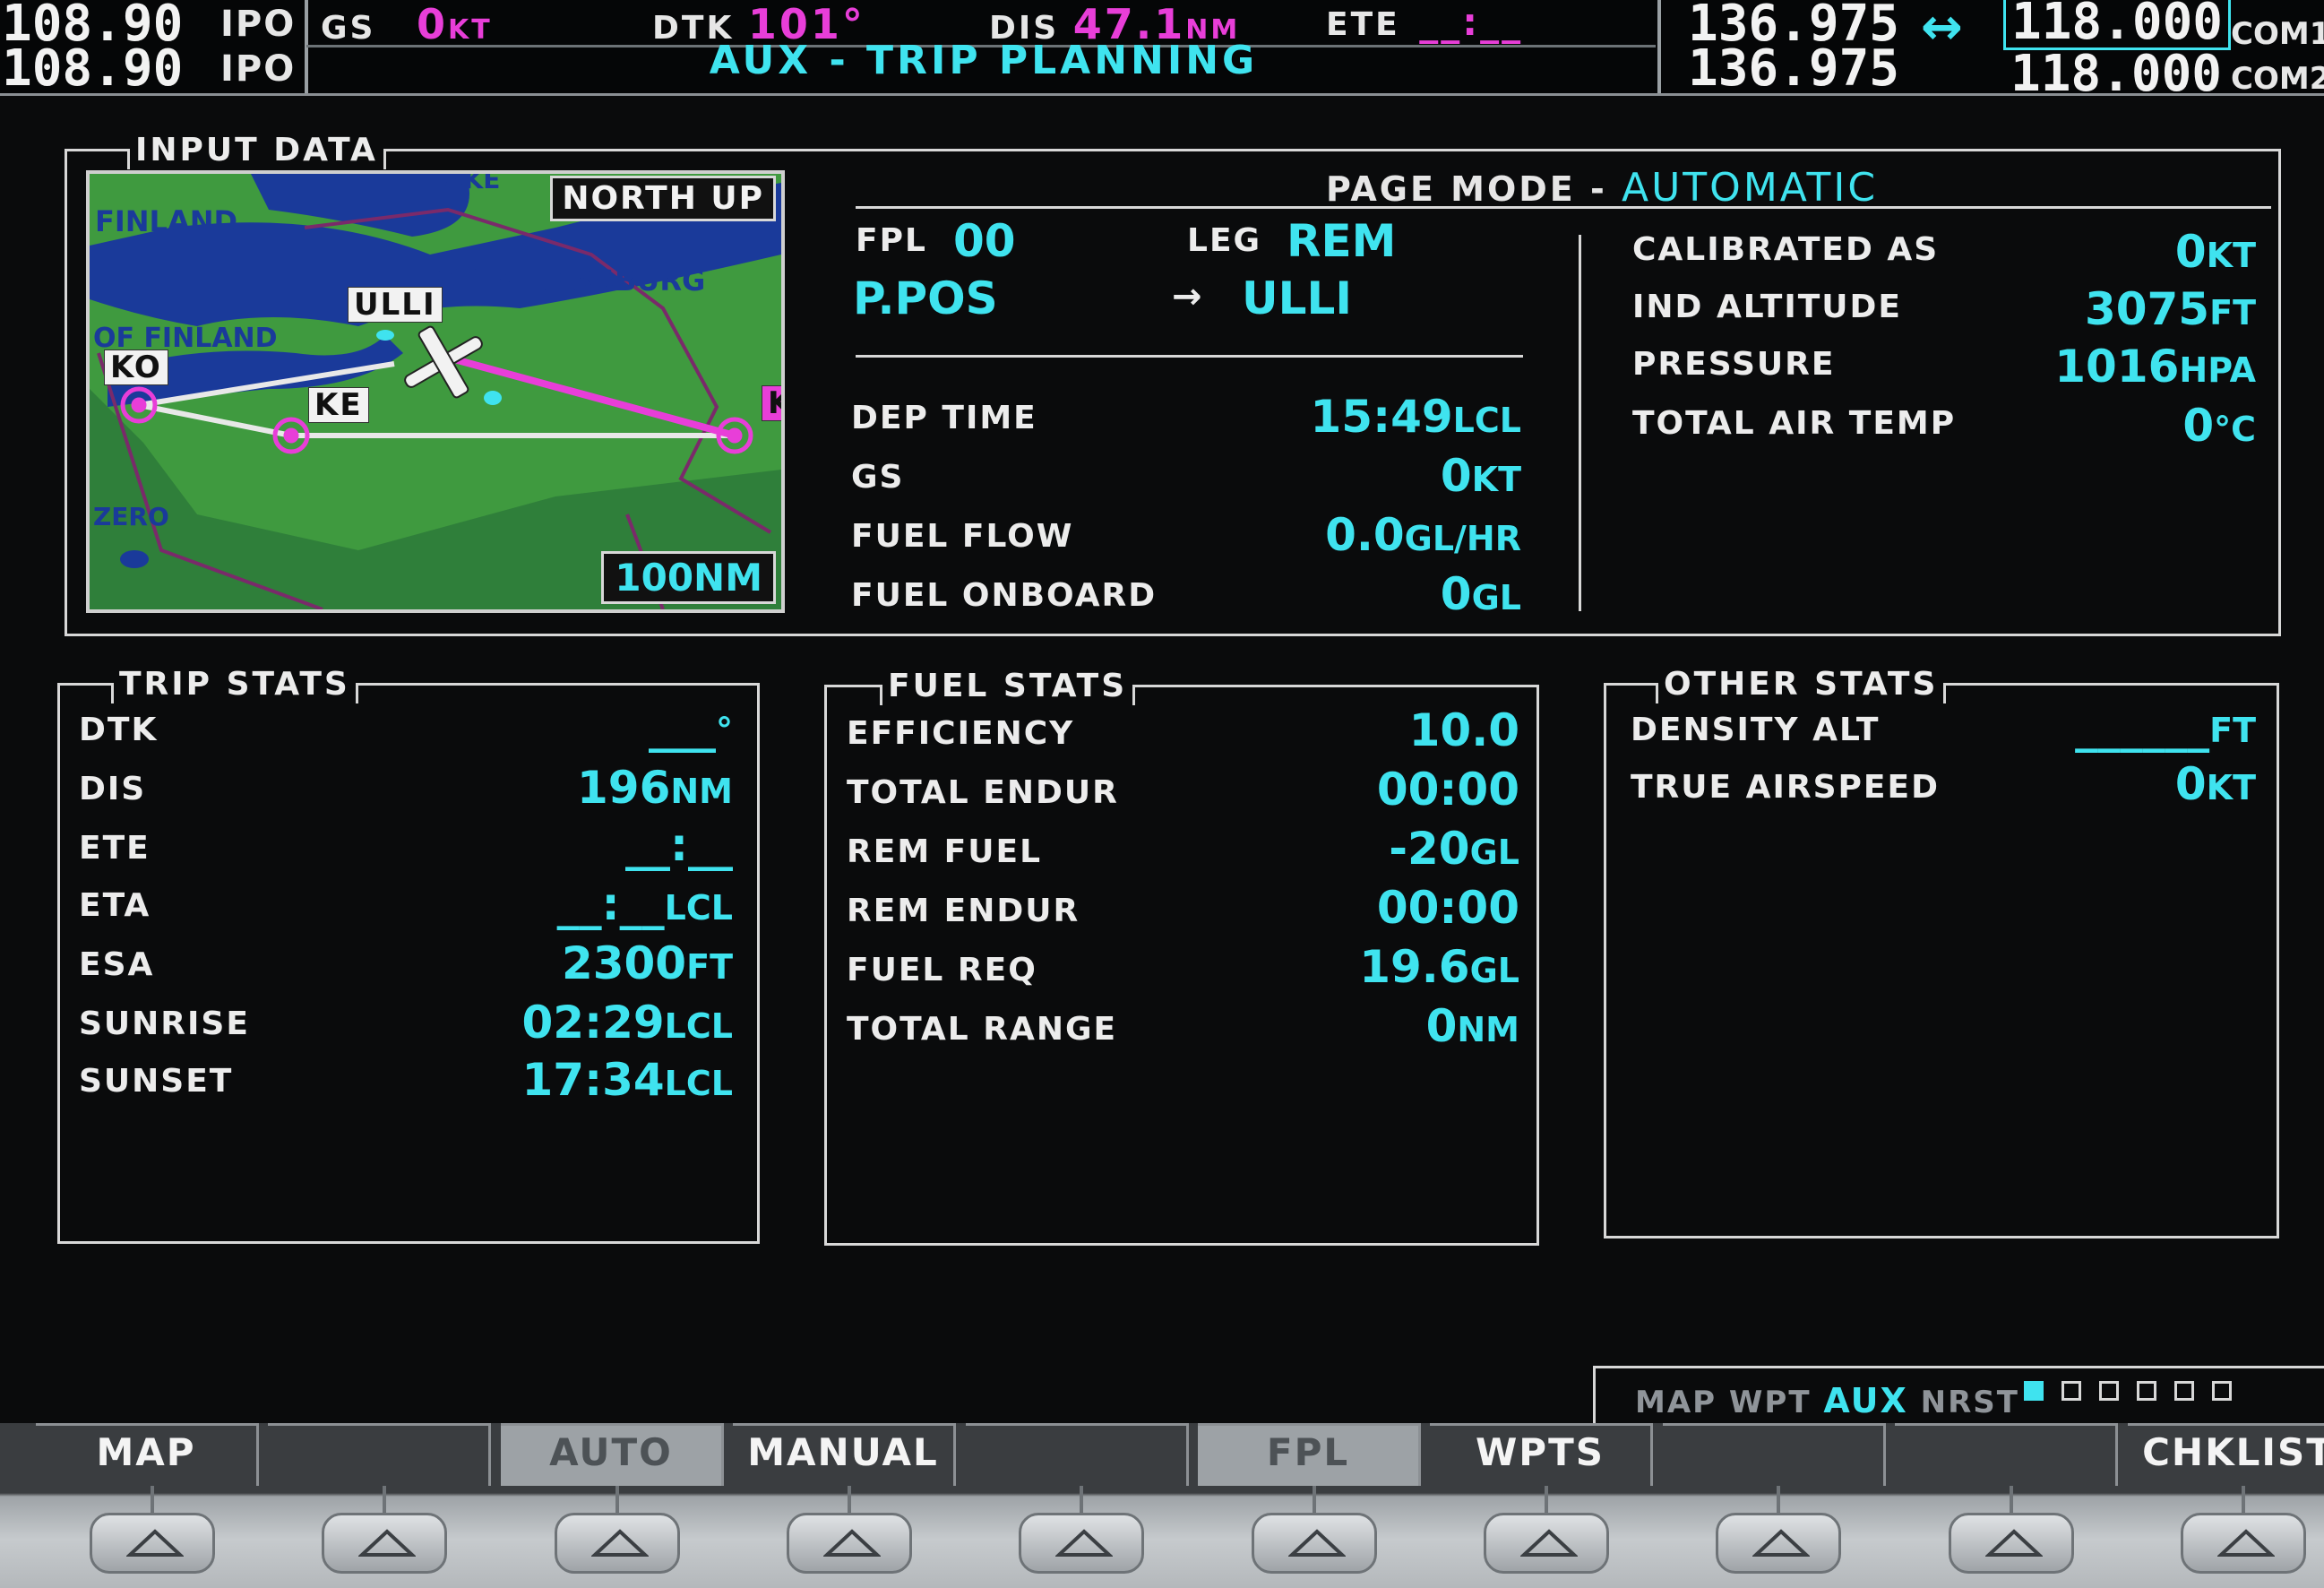 The height and width of the screenshot is (1588, 2324). What do you see at coordinates (2215, 252) in the screenshot?
I see `calibrated-as-value: 0KT` at bounding box center [2215, 252].